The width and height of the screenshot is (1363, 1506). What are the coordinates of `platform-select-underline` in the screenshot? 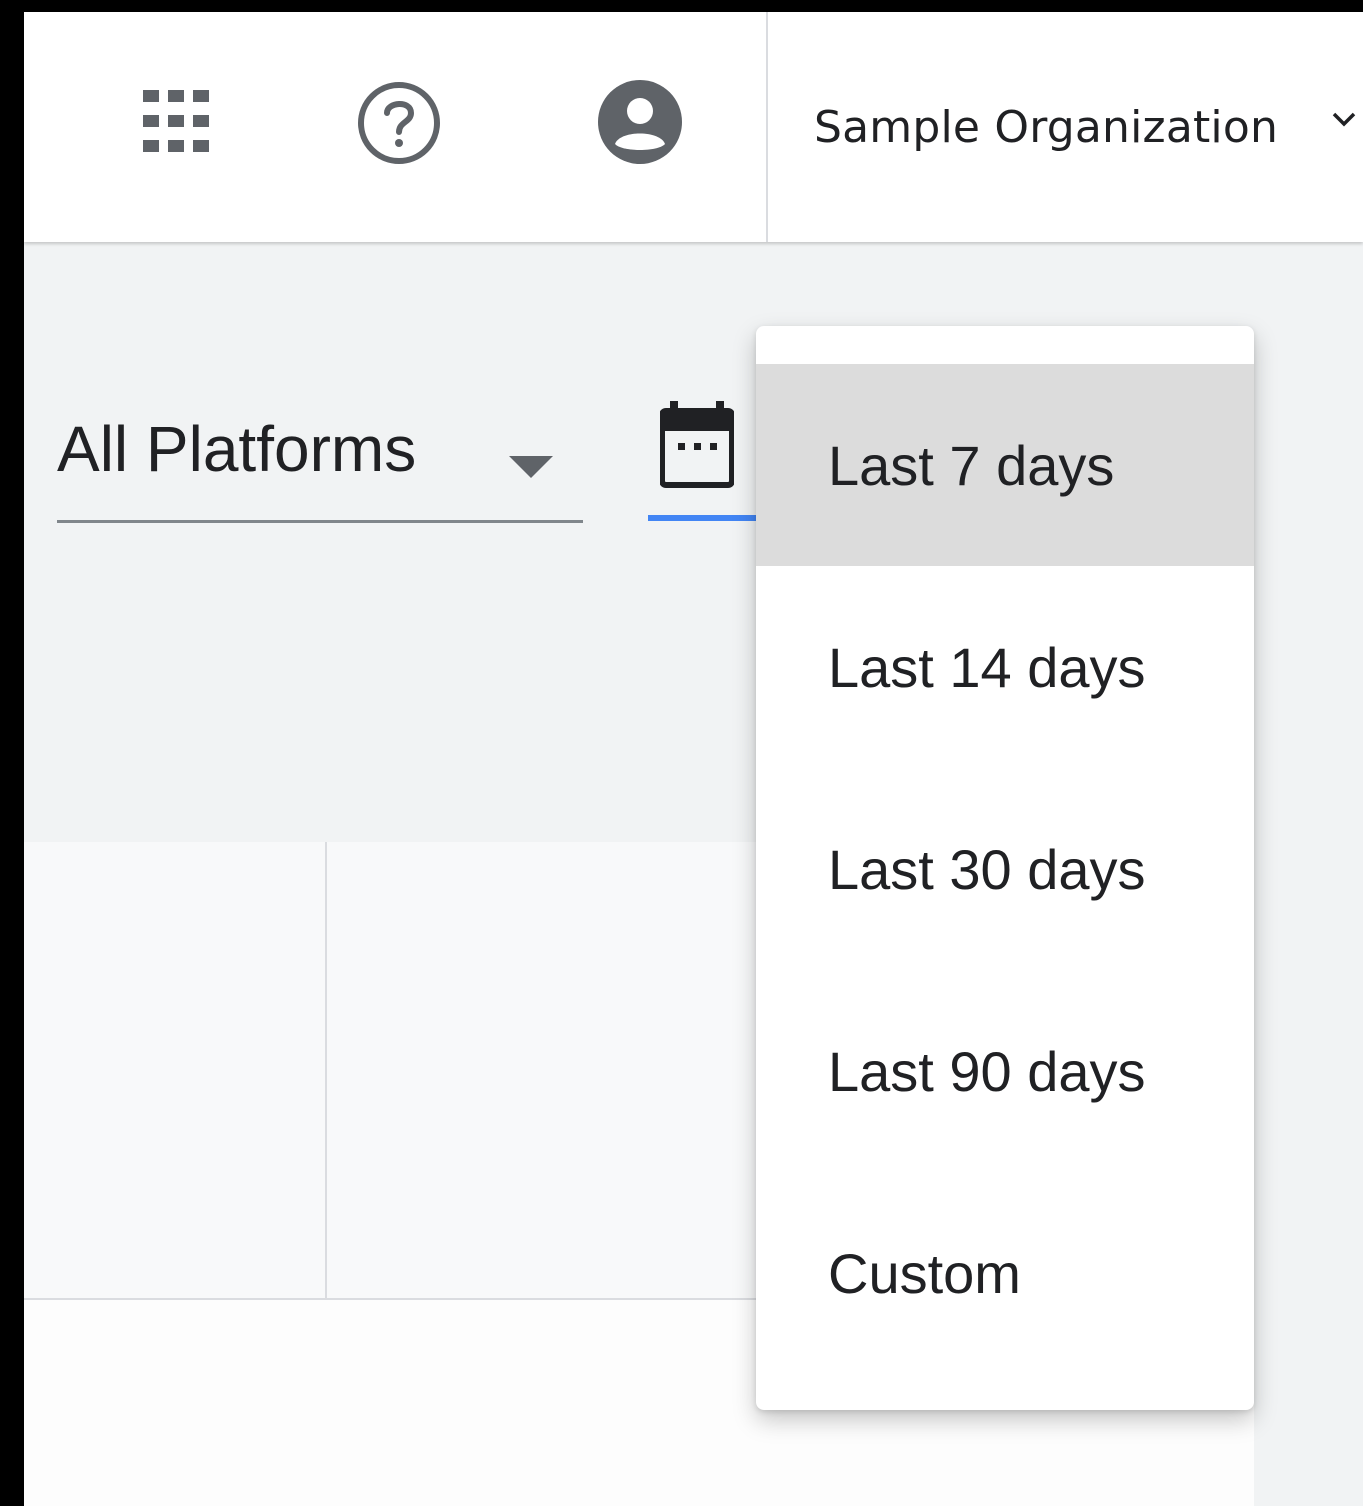 It's located at (320, 521).